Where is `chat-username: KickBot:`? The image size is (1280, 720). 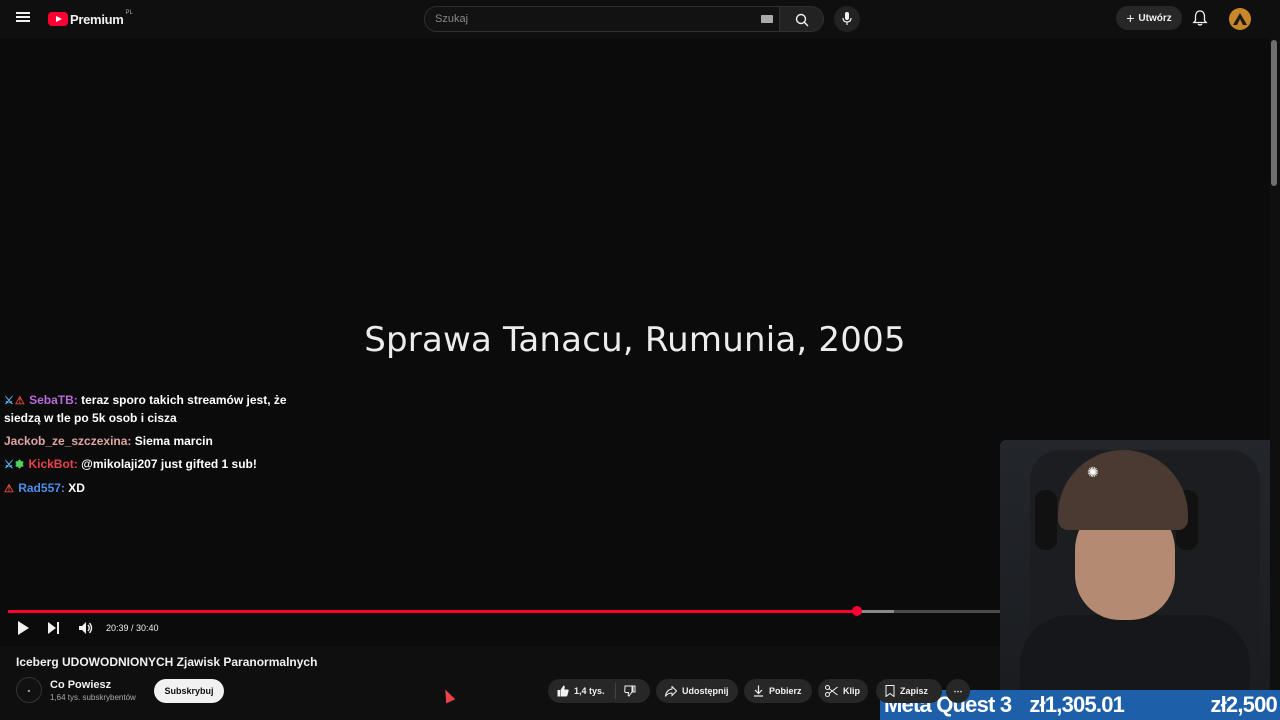 chat-username: KickBot: is located at coordinates (53, 464).